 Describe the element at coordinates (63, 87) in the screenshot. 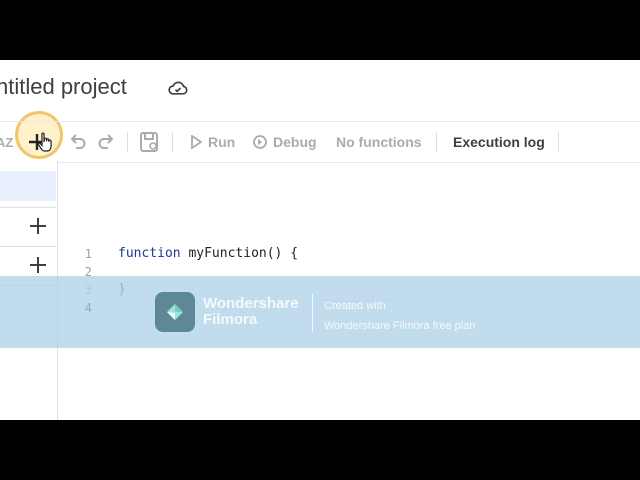

I see `project-title: ntitled project` at that location.